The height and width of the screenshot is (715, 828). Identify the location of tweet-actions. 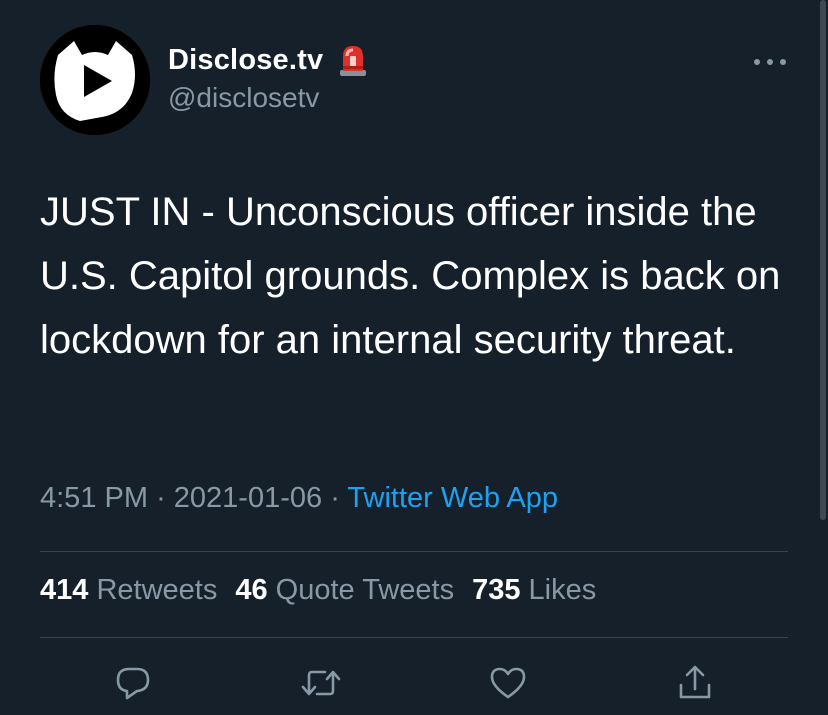
(414, 683).